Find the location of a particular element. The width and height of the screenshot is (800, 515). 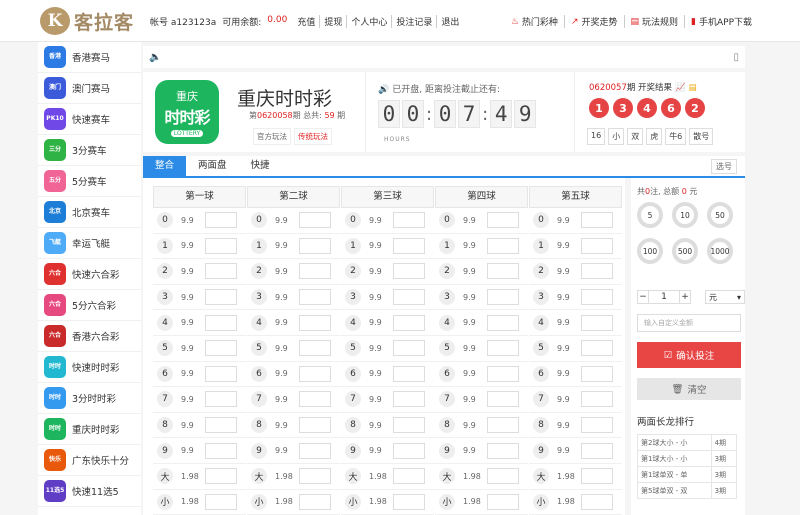

profile-link: 个人中心 is located at coordinates (368, 21).